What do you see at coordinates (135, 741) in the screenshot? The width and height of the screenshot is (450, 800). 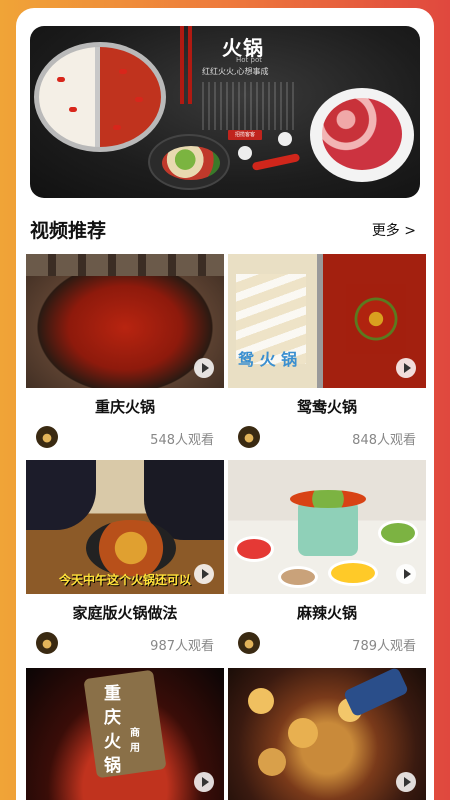 I see `video-overlay-small: 商用` at bounding box center [135, 741].